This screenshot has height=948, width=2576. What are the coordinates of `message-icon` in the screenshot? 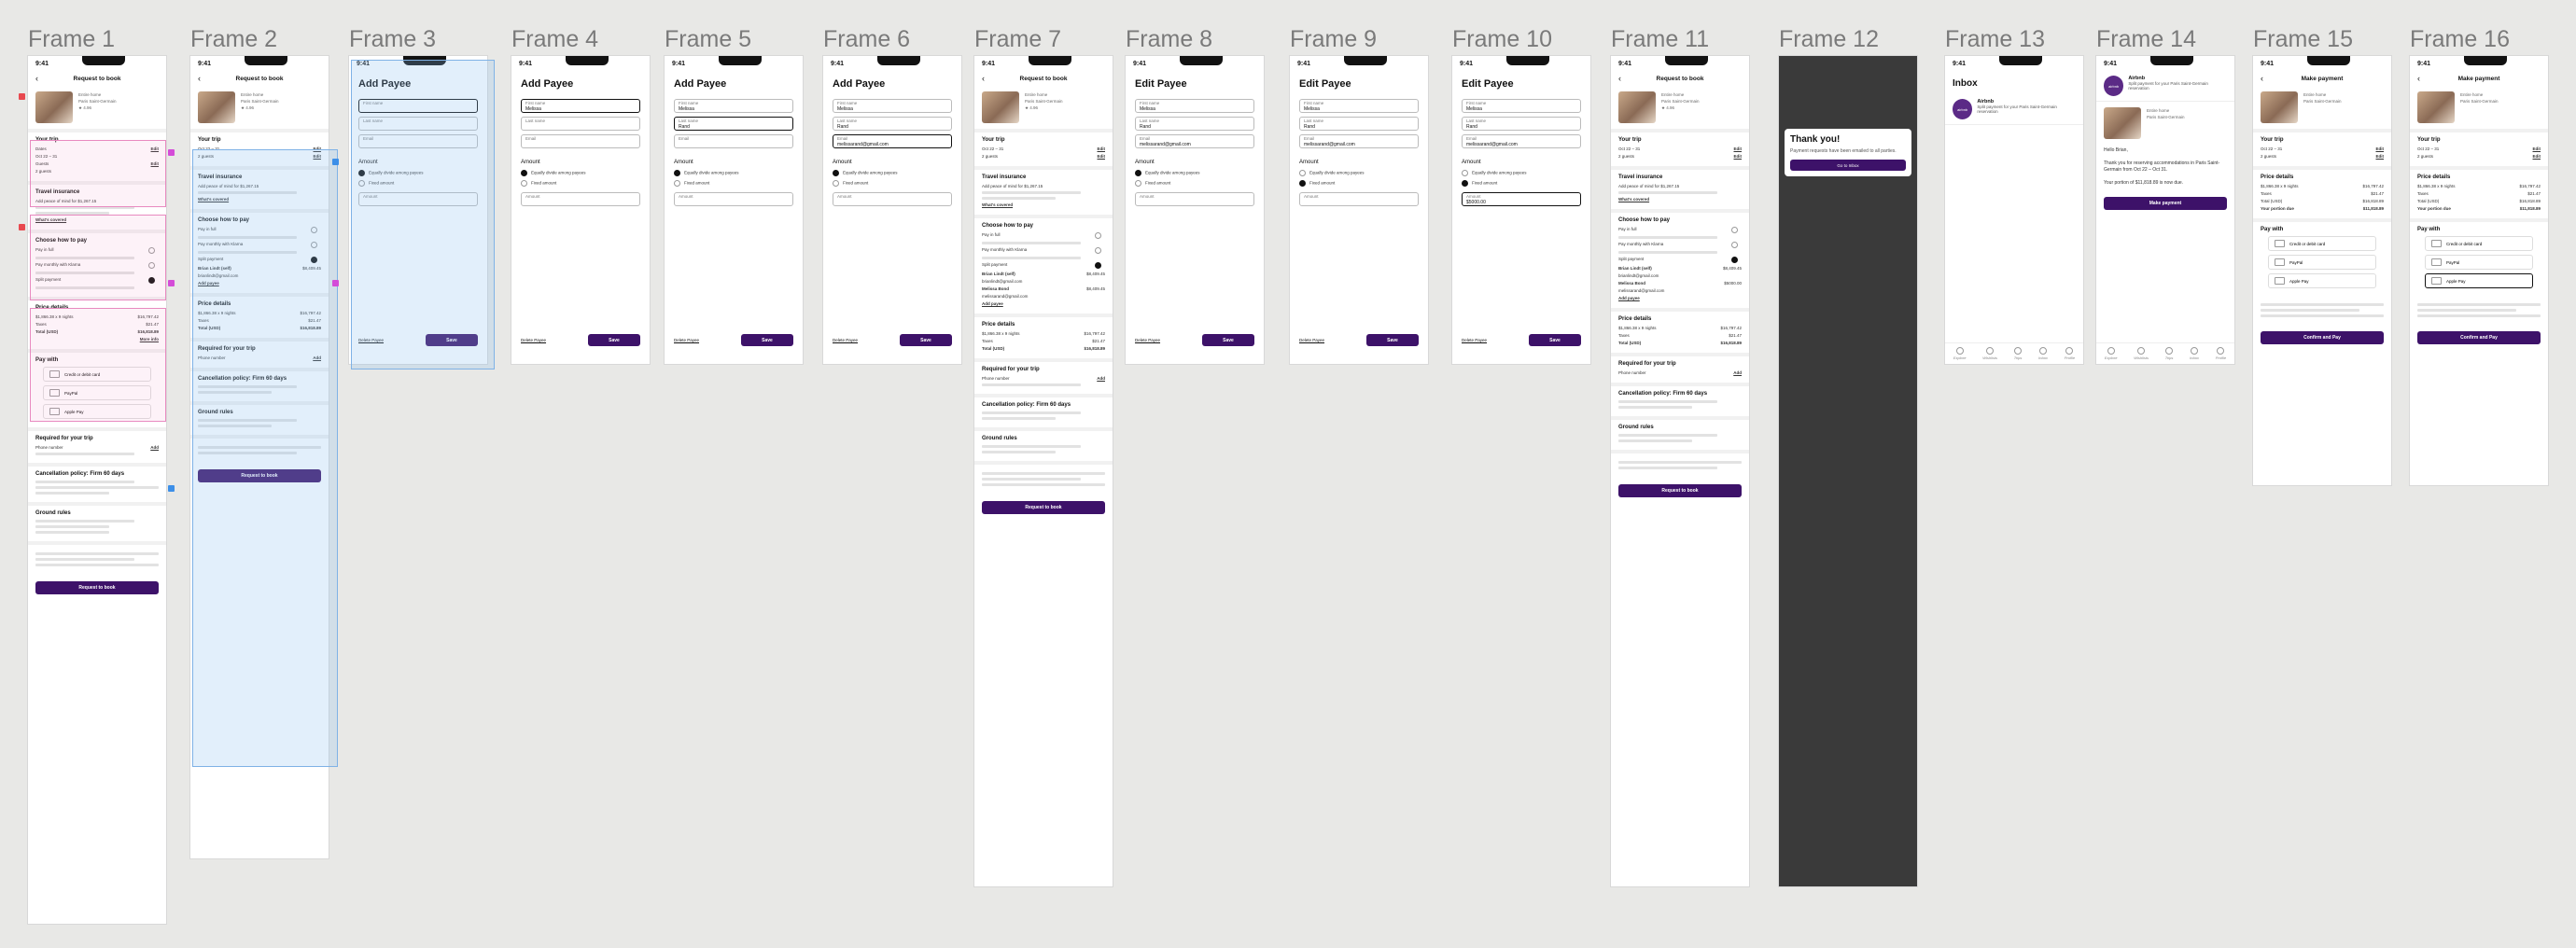 It's located at (2043, 351).